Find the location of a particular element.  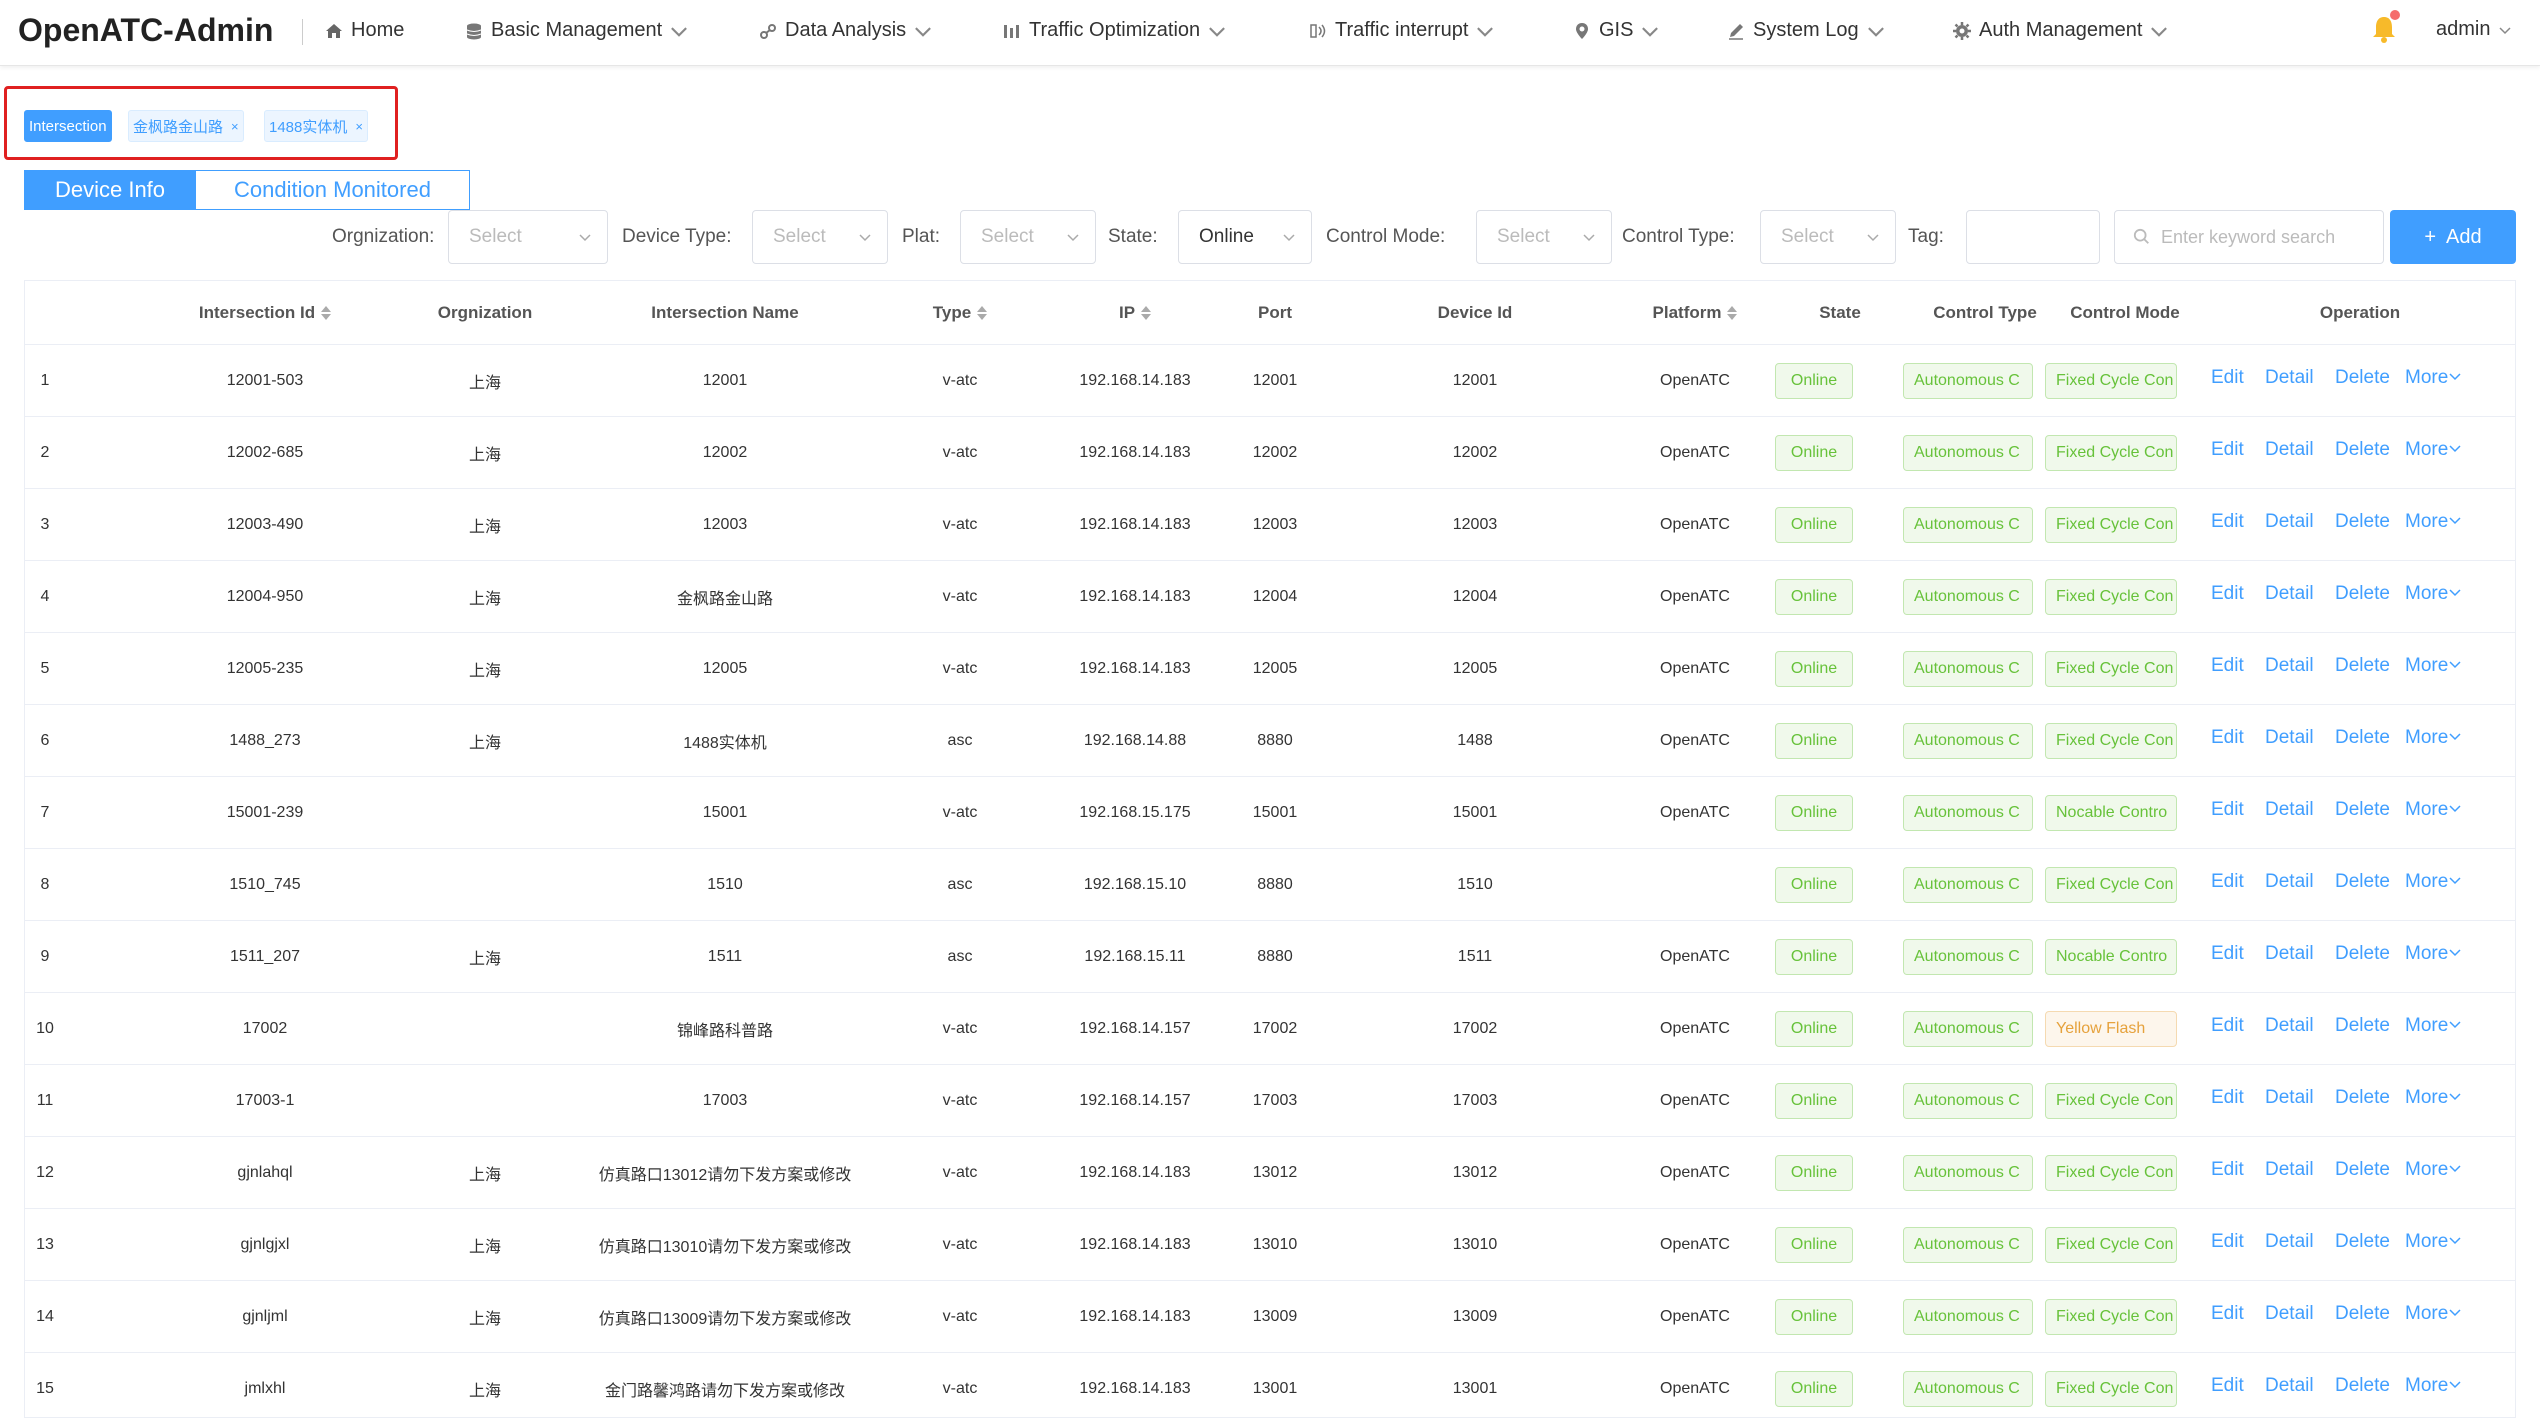

add-button: + Add is located at coordinates (2453, 237).